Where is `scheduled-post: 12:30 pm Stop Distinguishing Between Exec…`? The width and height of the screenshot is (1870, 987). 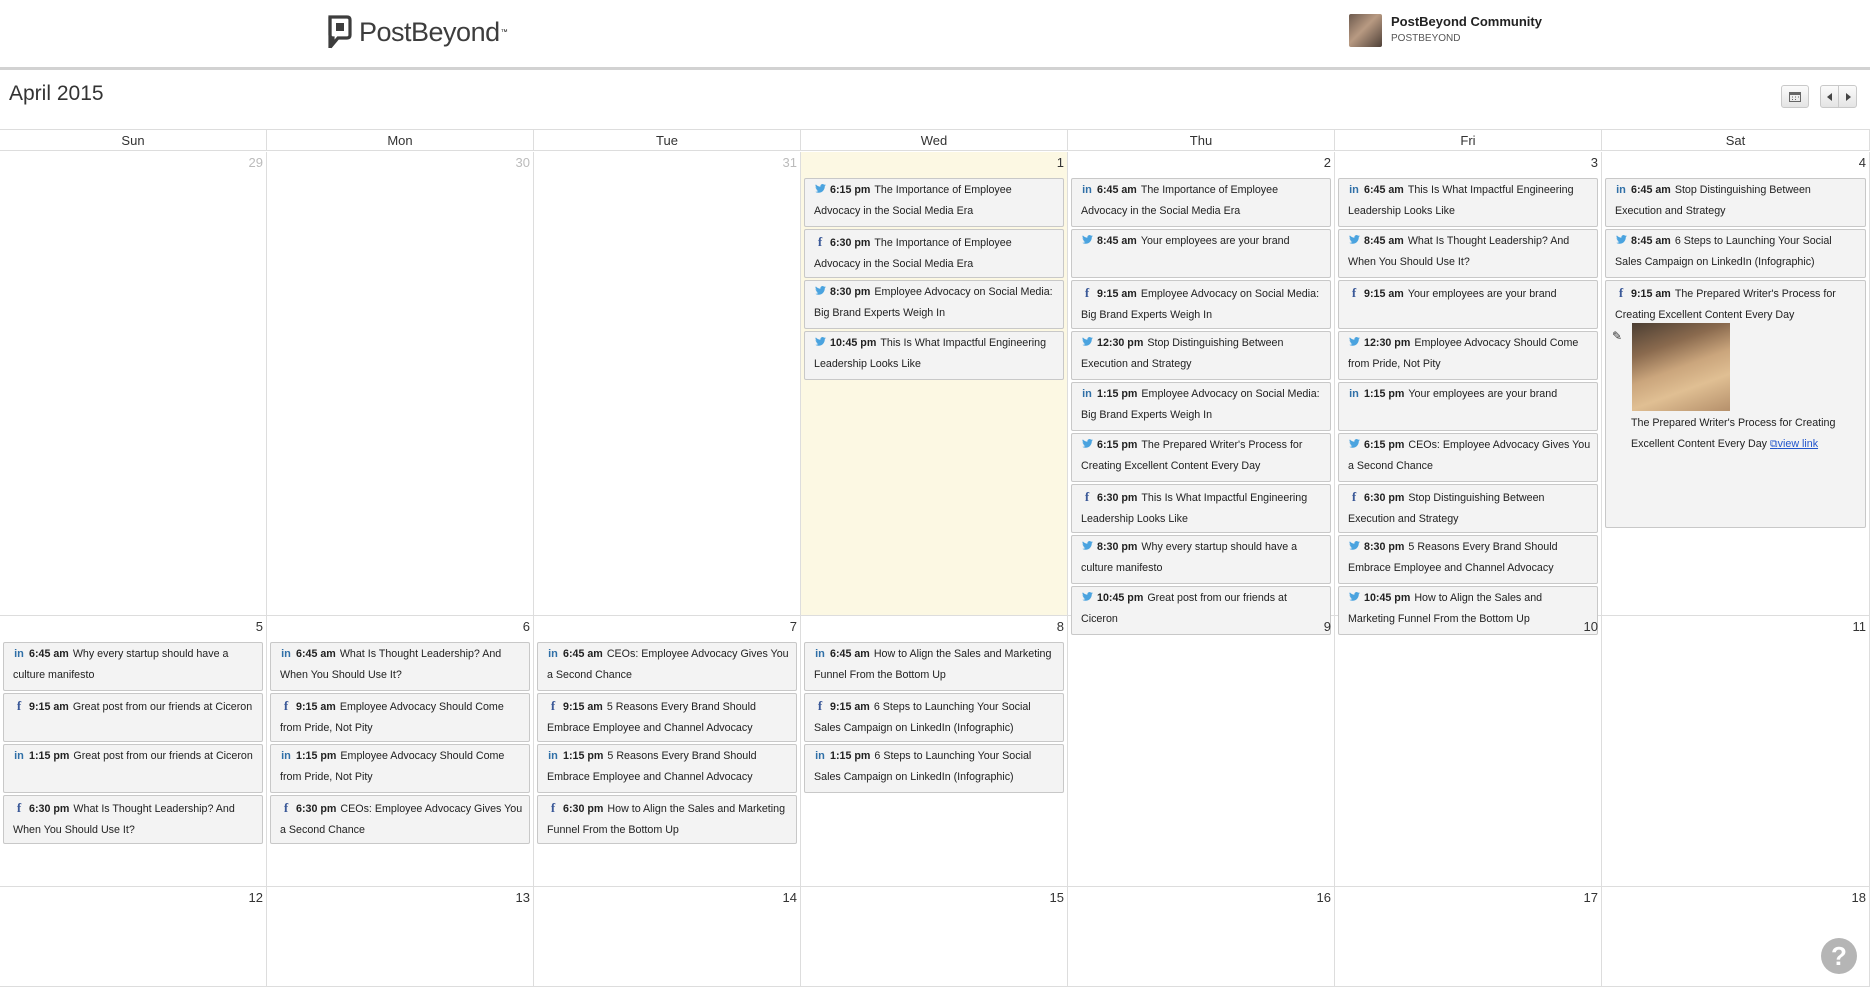 scheduled-post: 12:30 pm Stop Distinguishing Between Exec… is located at coordinates (1201, 355).